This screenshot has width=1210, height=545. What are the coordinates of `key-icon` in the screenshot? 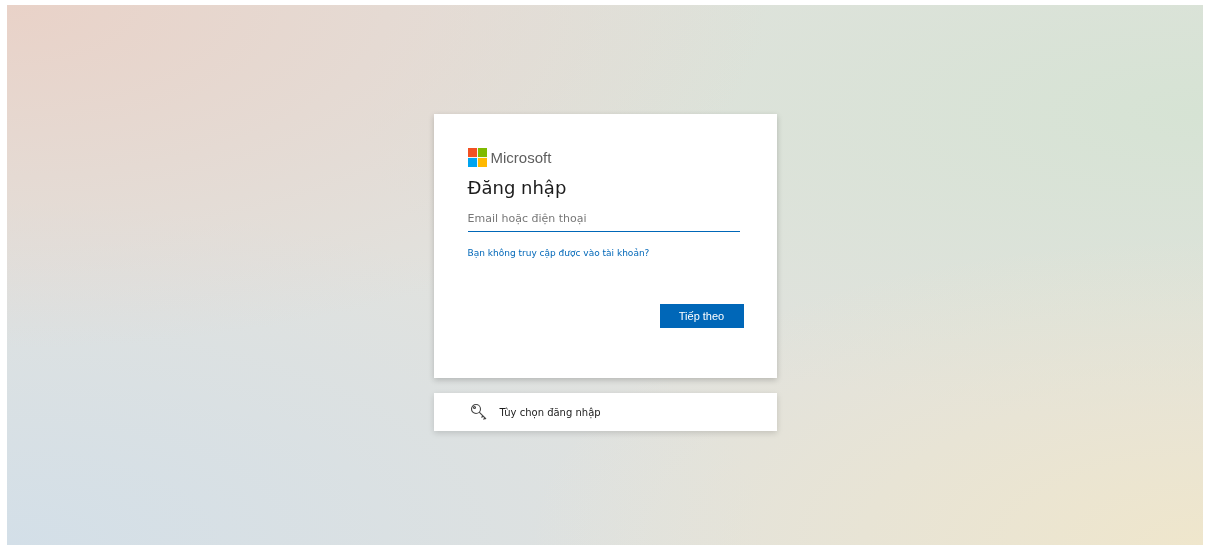 It's located at (478, 412).